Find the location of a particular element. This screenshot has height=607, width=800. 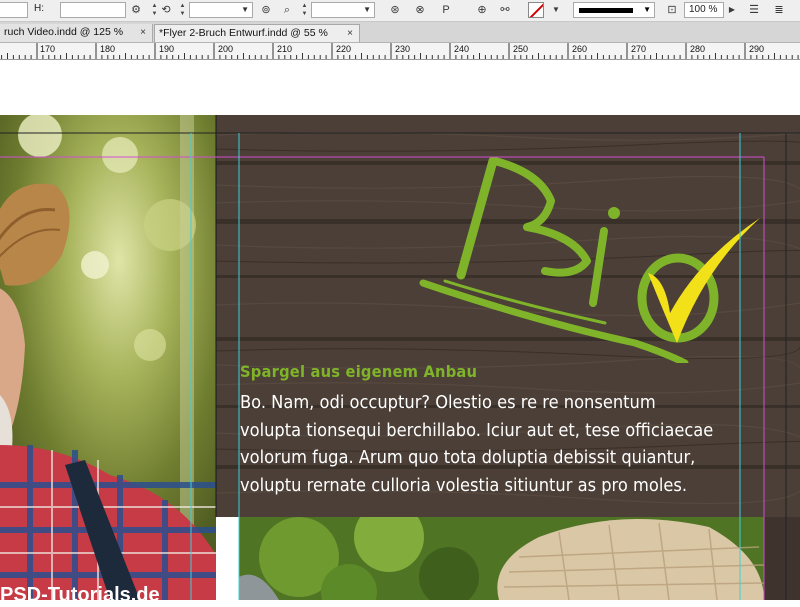

opacity-field: 100 % is located at coordinates (704, 10).